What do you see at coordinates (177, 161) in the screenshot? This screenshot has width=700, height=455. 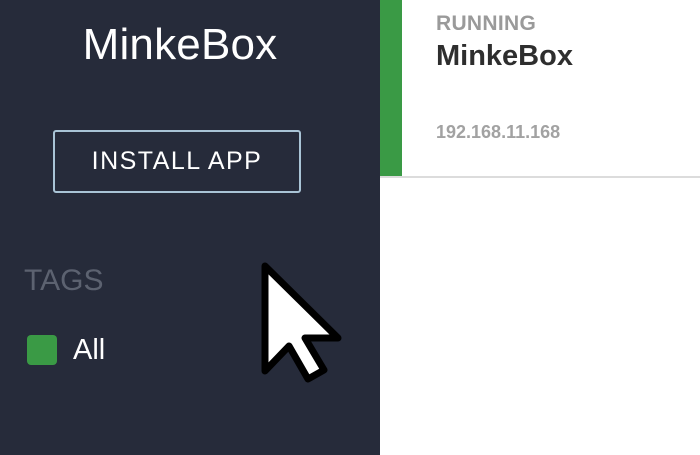 I see `install-app-button: INSTALL APP` at bounding box center [177, 161].